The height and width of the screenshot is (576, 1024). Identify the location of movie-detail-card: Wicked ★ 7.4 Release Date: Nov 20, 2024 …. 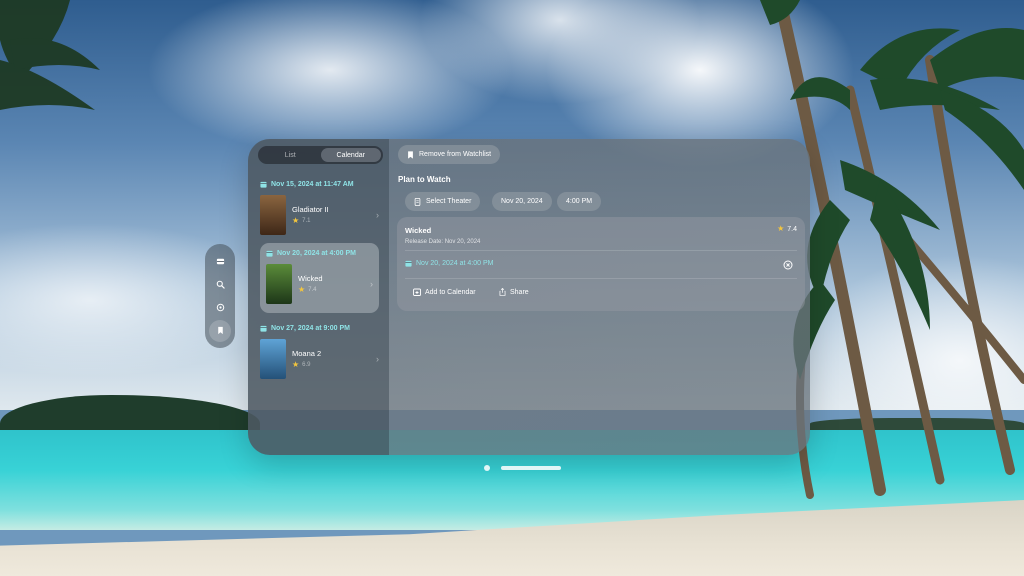
(601, 264).